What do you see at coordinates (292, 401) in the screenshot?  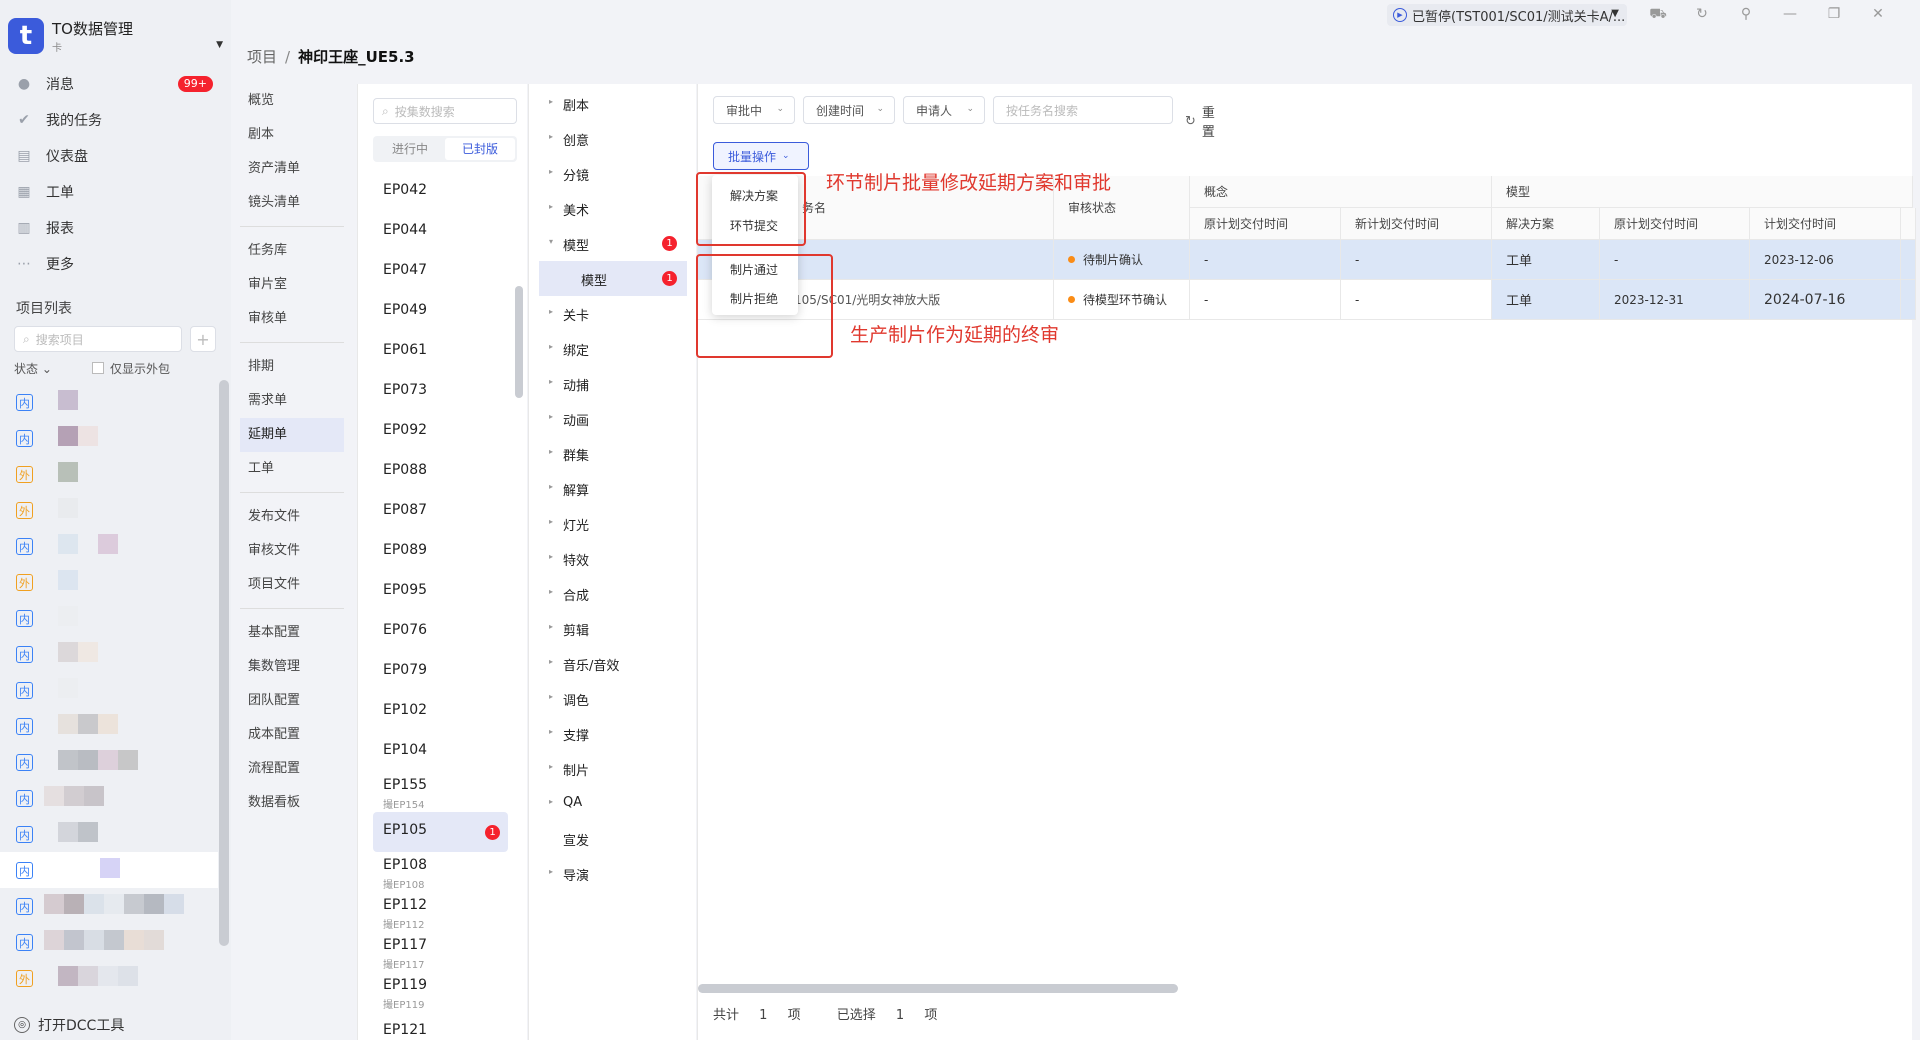 I see `menu-item-requests: 需求单` at bounding box center [292, 401].